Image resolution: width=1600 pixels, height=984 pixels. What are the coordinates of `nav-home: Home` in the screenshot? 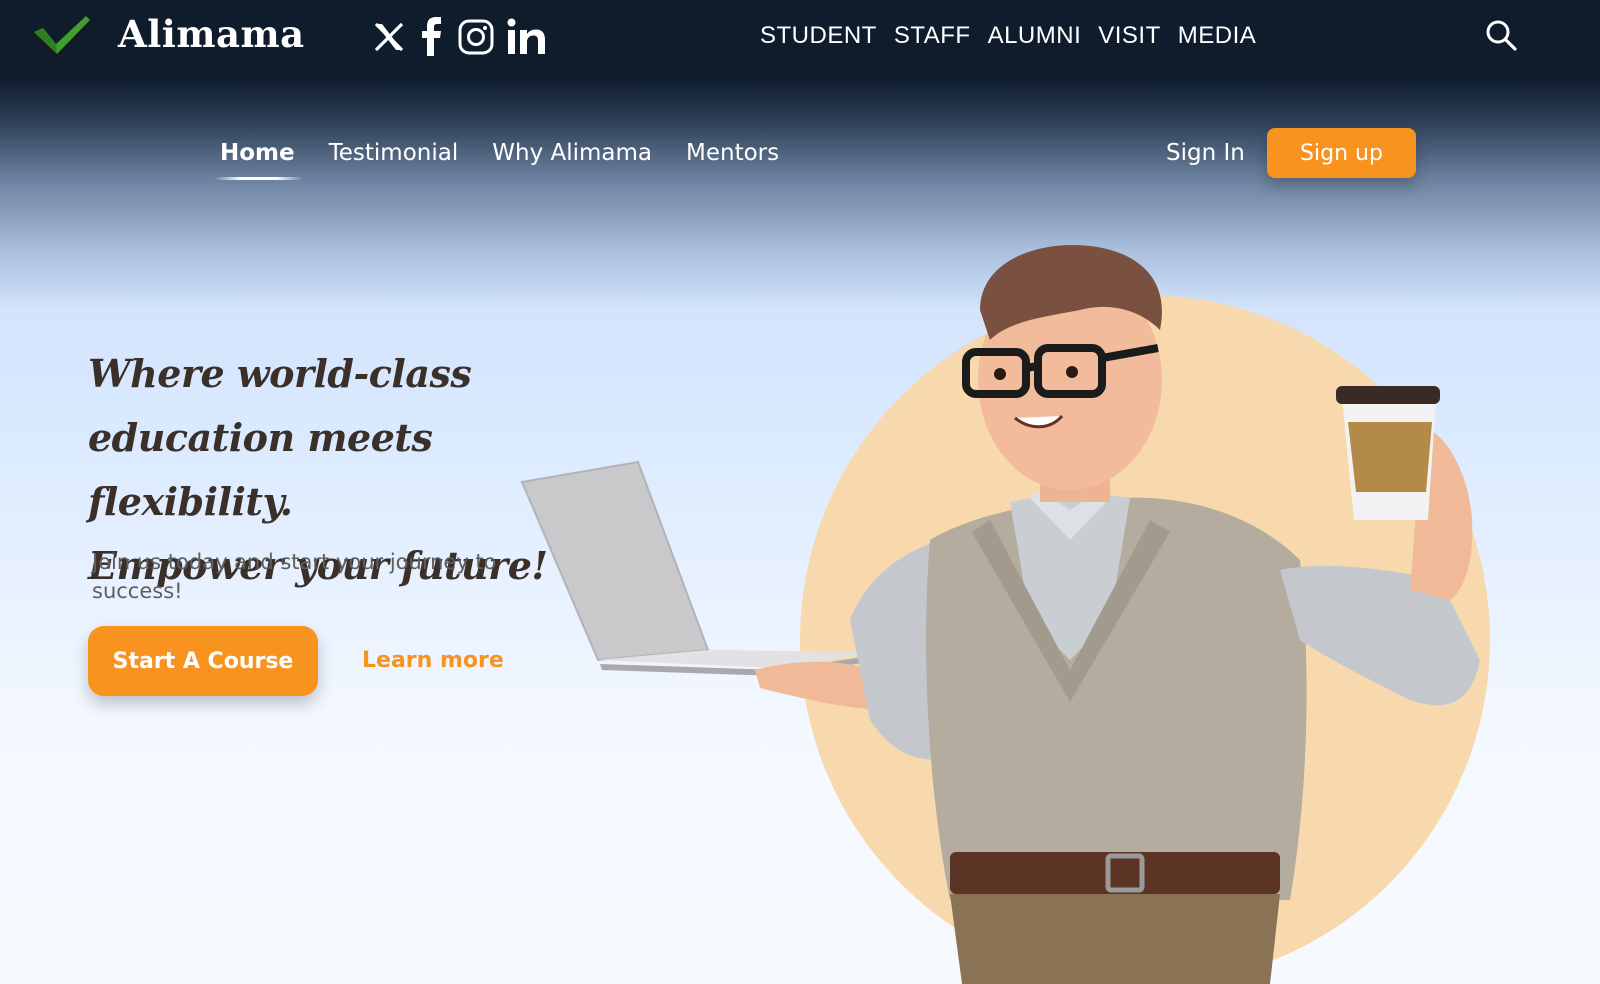 It's located at (258, 160).